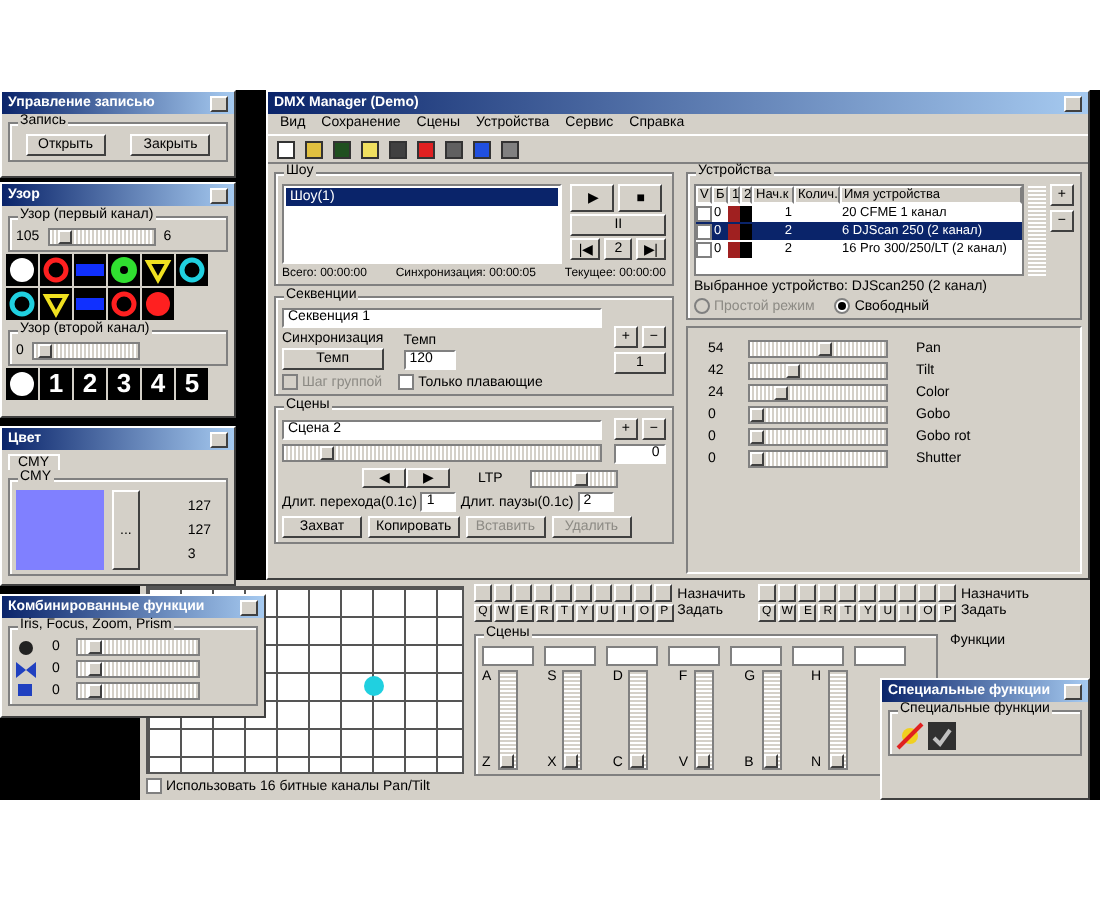 This screenshot has width=1100, height=900. Describe the element at coordinates (374, 686) in the screenshot. I see `position-marker` at that location.